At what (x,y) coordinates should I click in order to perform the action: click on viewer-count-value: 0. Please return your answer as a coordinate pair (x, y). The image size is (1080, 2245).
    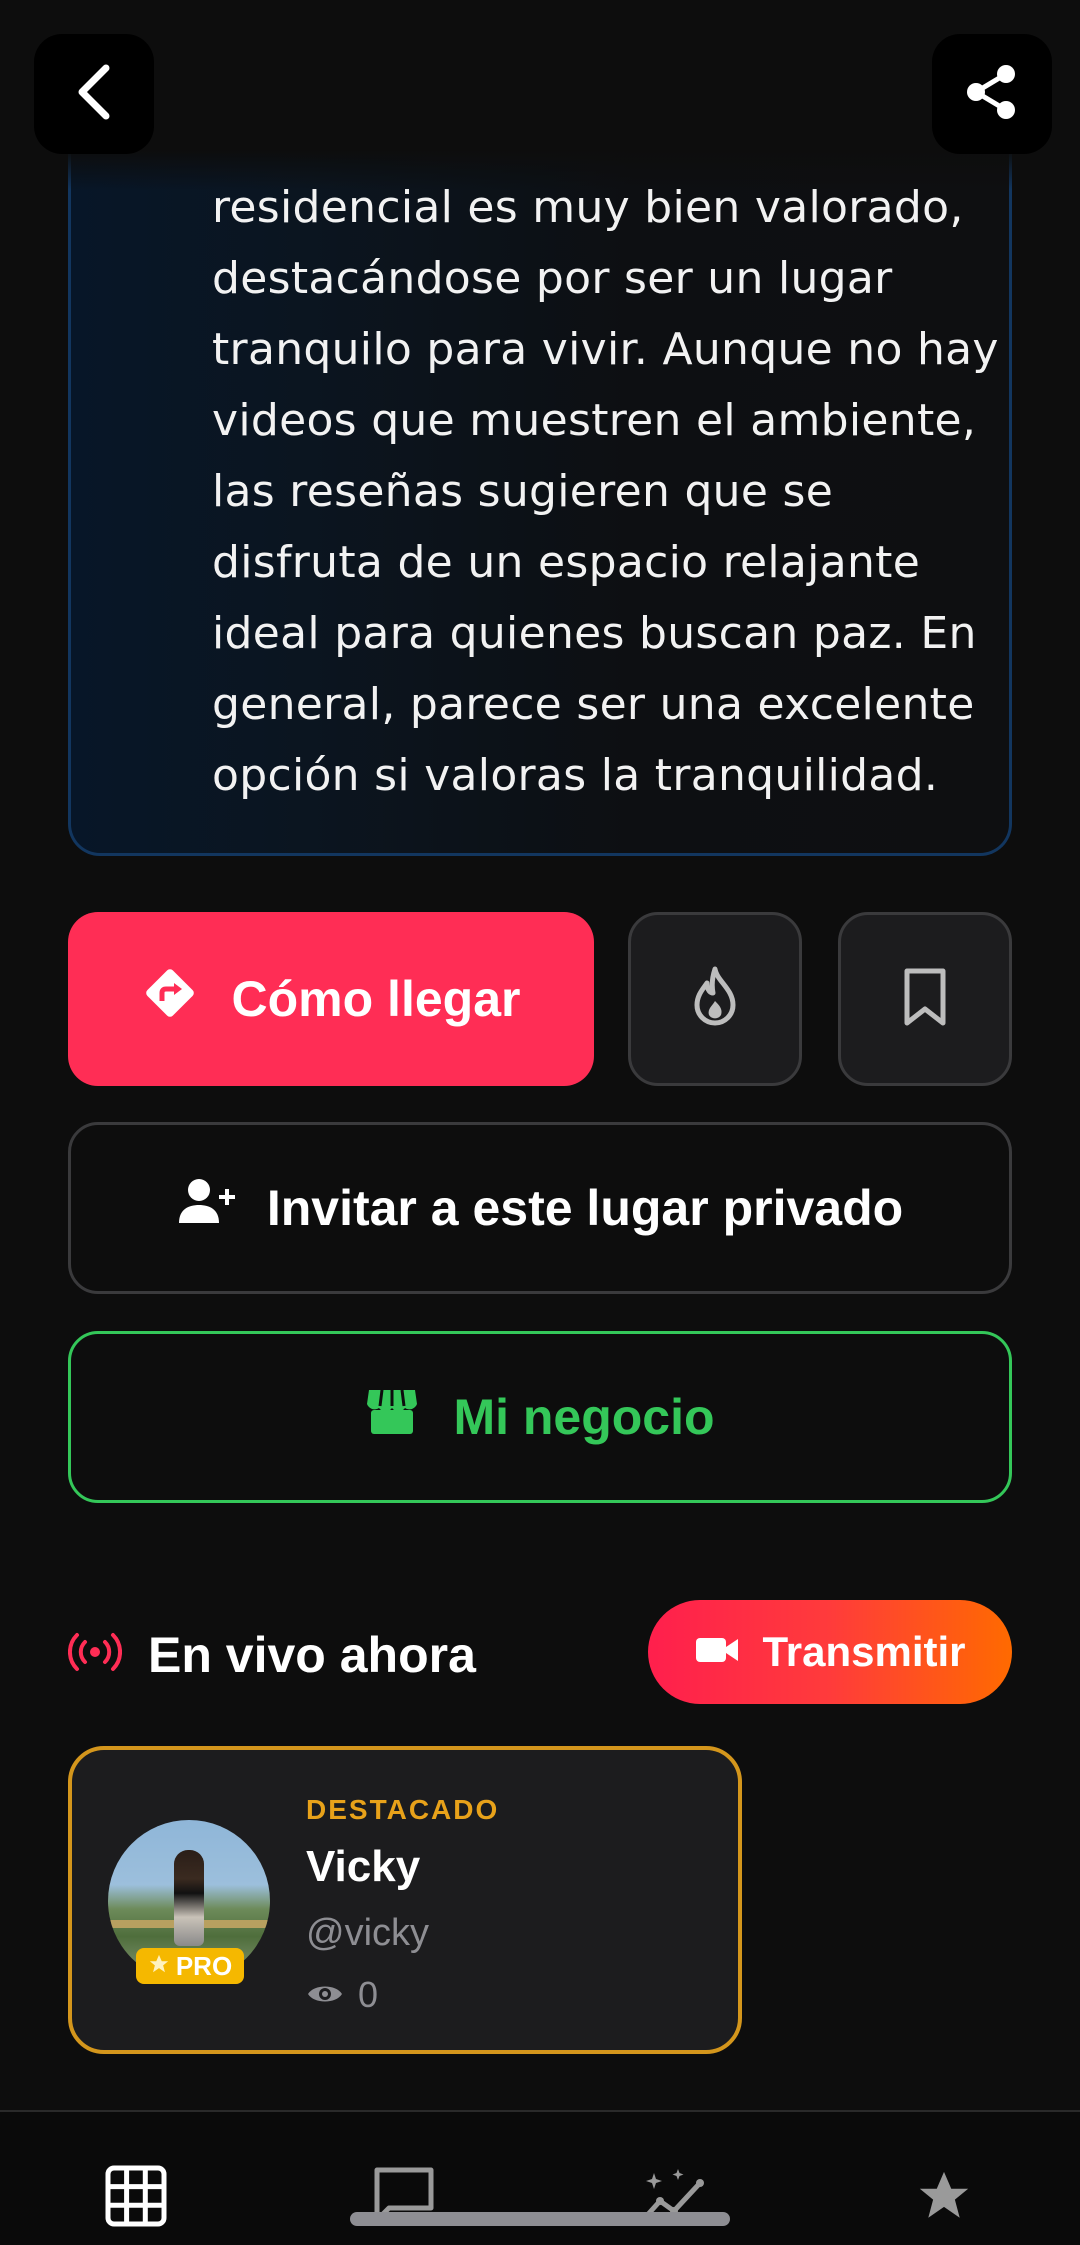
    Looking at the image, I should click on (368, 1994).